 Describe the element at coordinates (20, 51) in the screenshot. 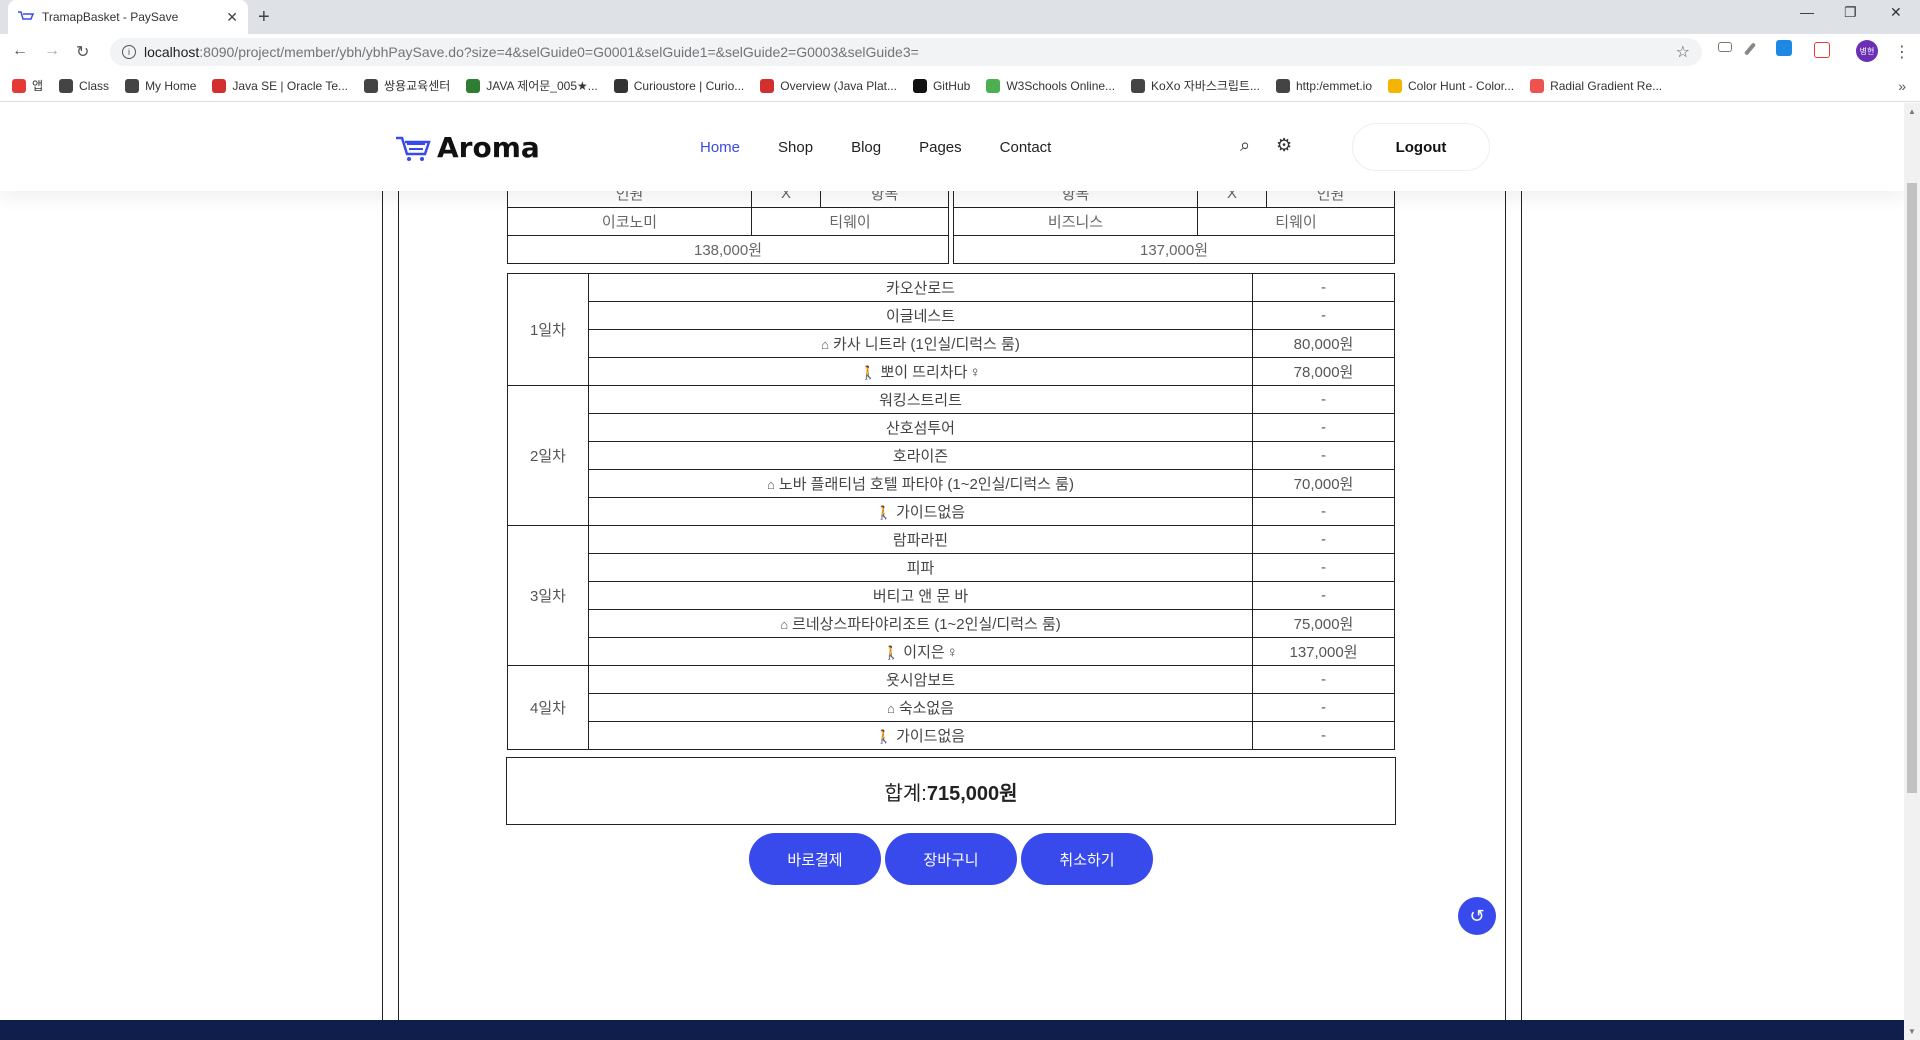

I see `back-icon: ←` at that location.